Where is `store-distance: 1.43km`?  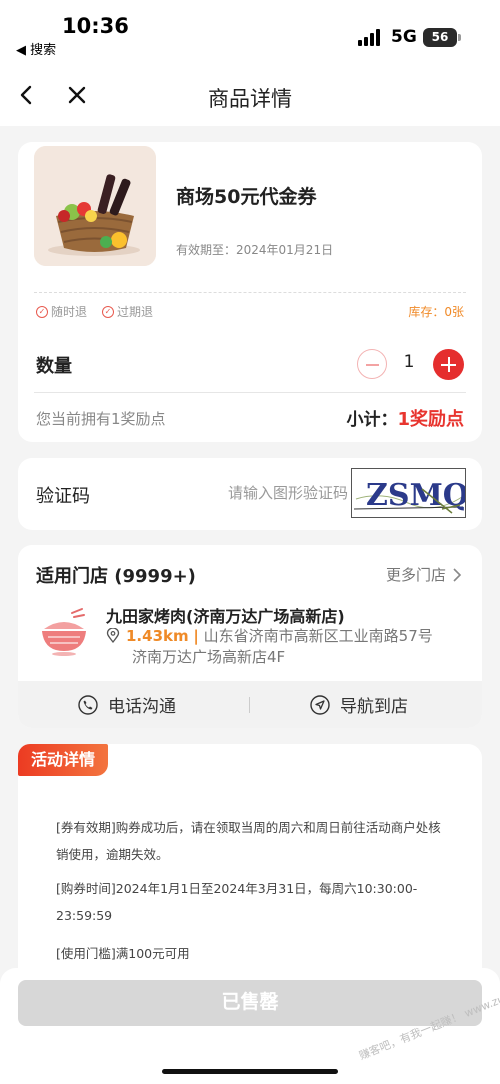 store-distance: 1.43km is located at coordinates (157, 636).